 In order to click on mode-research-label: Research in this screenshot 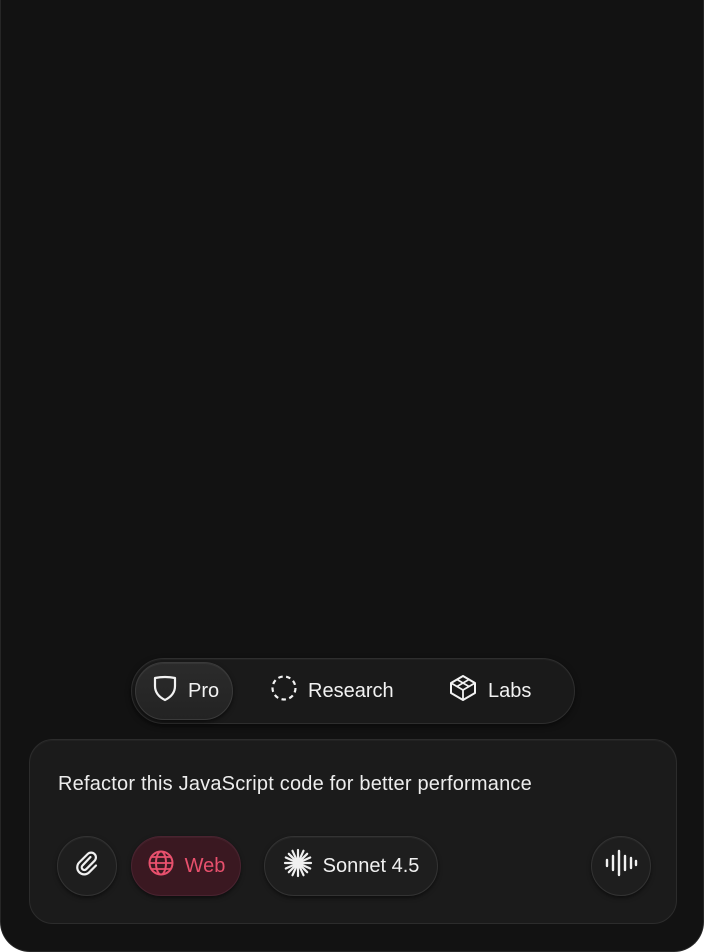, I will do `click(351, 690)`.